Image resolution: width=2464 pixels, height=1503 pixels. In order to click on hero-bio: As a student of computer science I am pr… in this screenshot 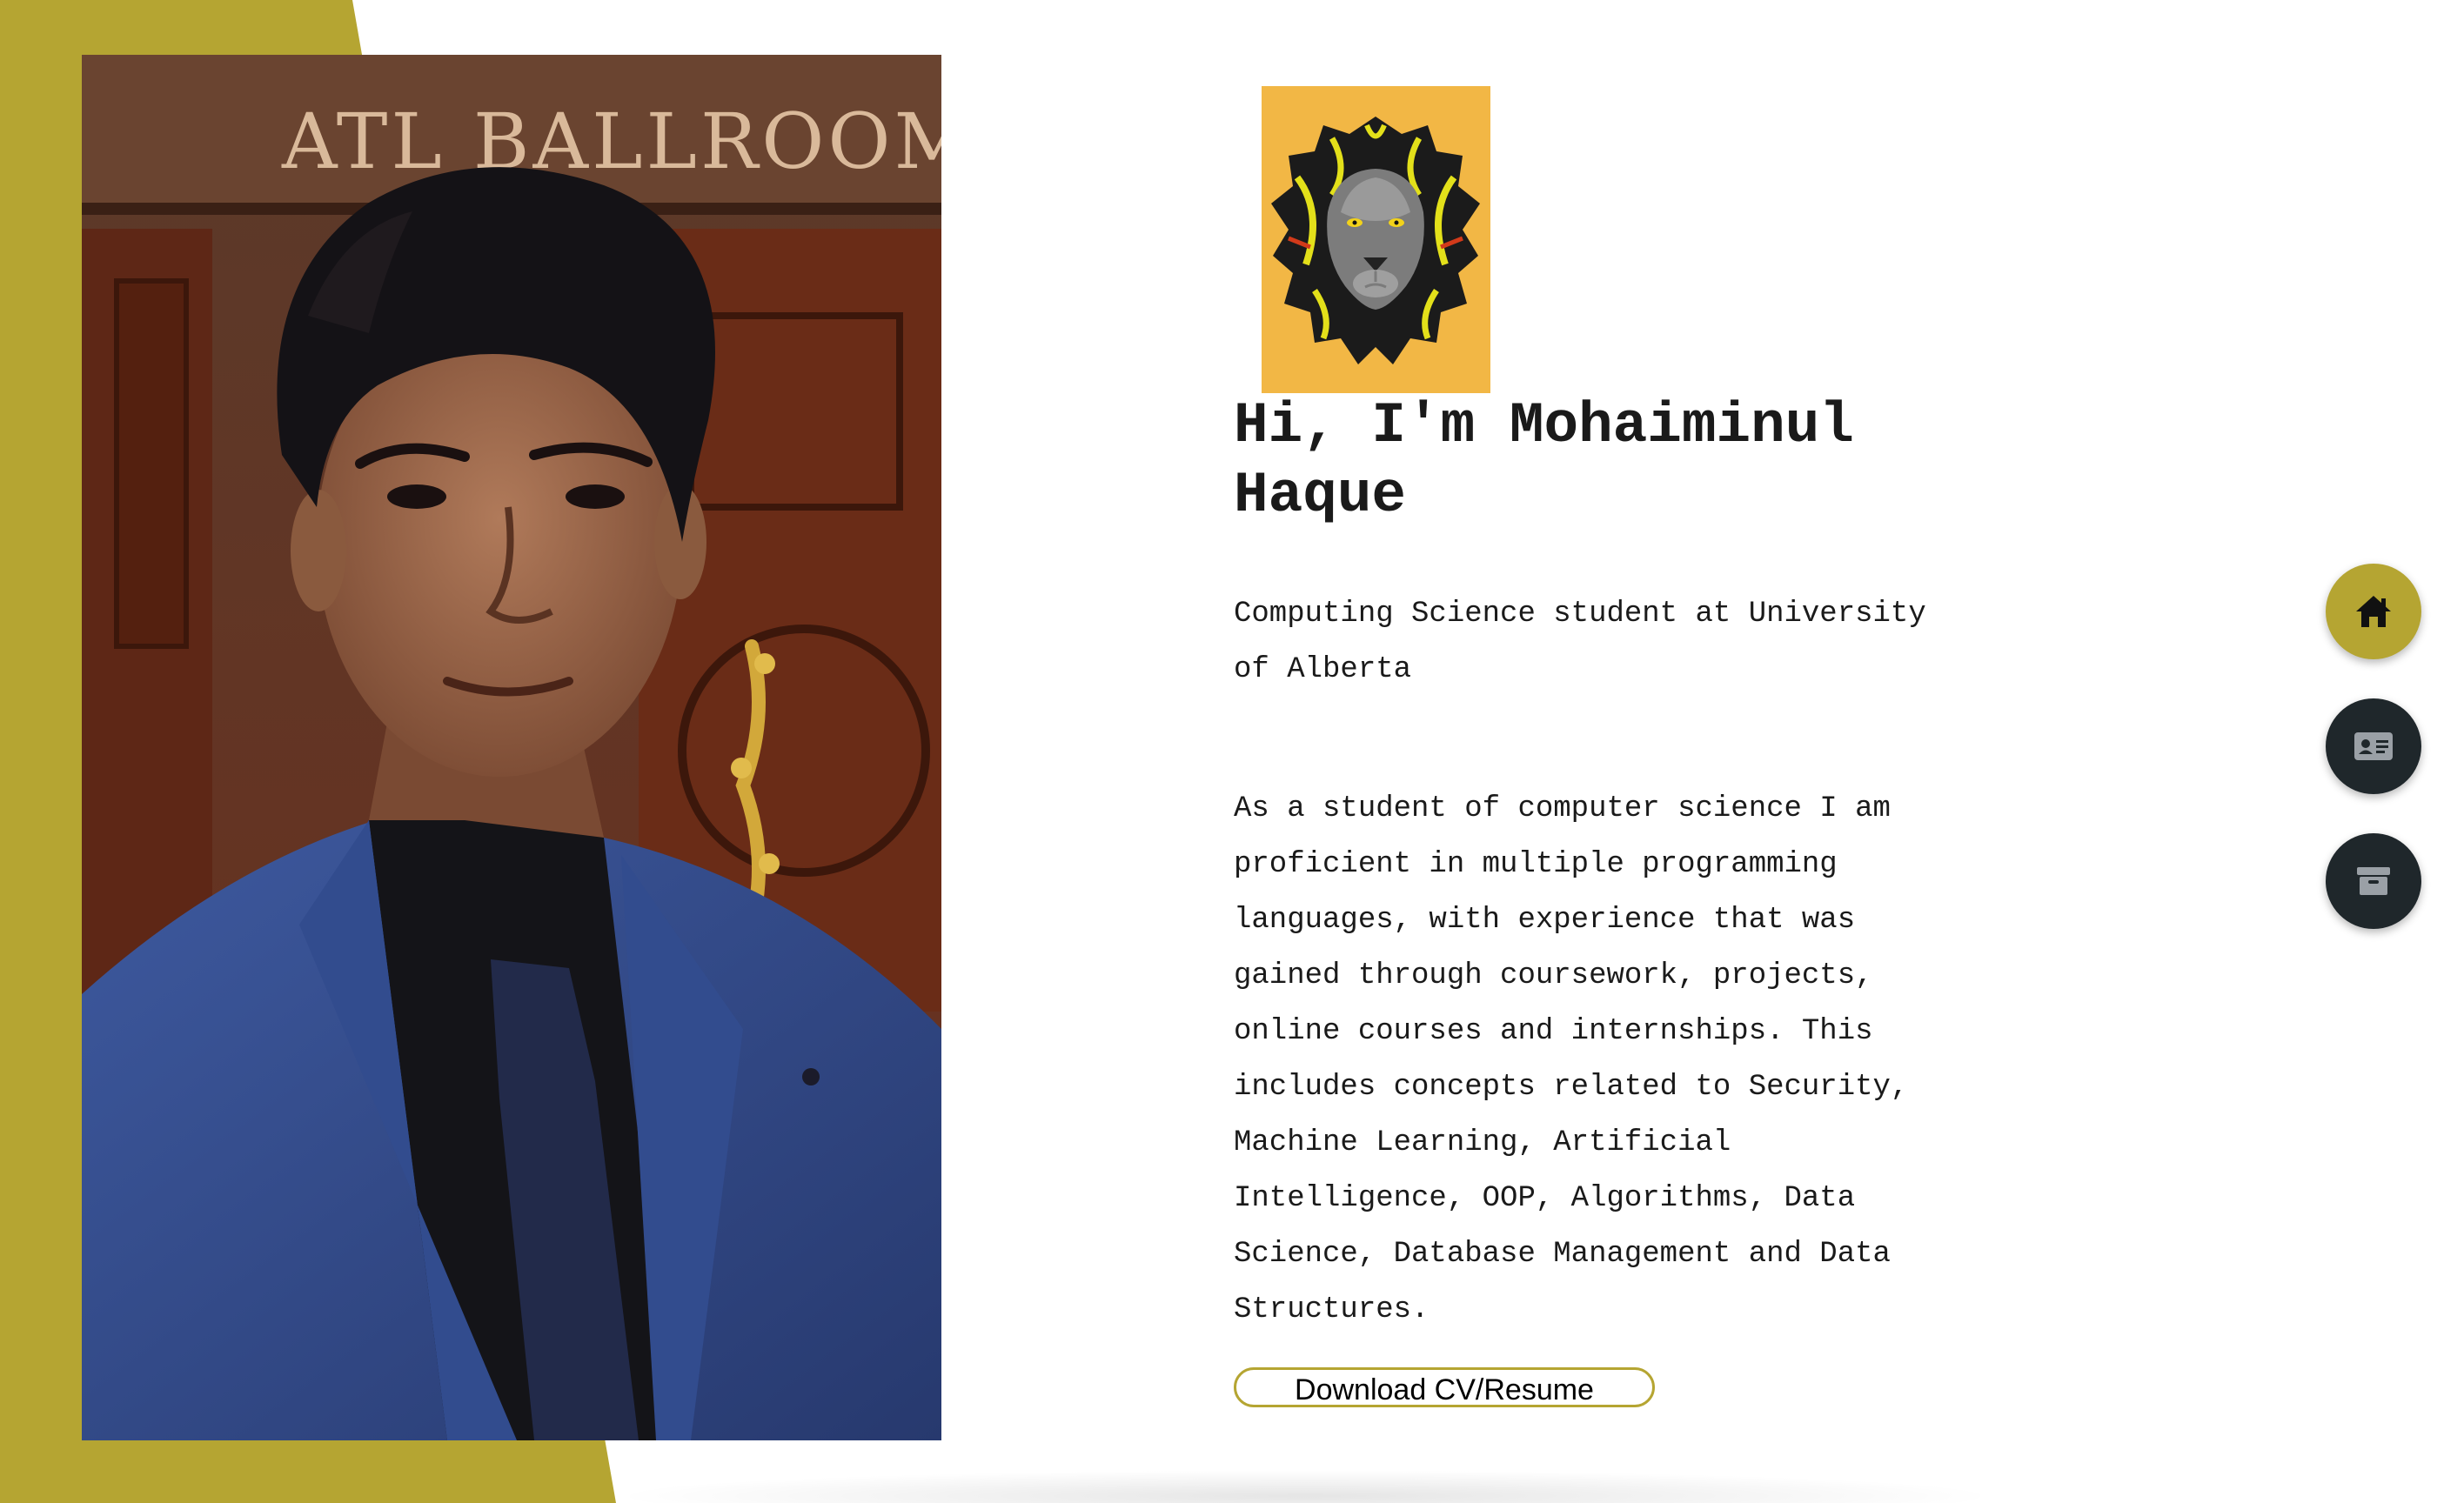, I will do `click(1571, 1059)`.